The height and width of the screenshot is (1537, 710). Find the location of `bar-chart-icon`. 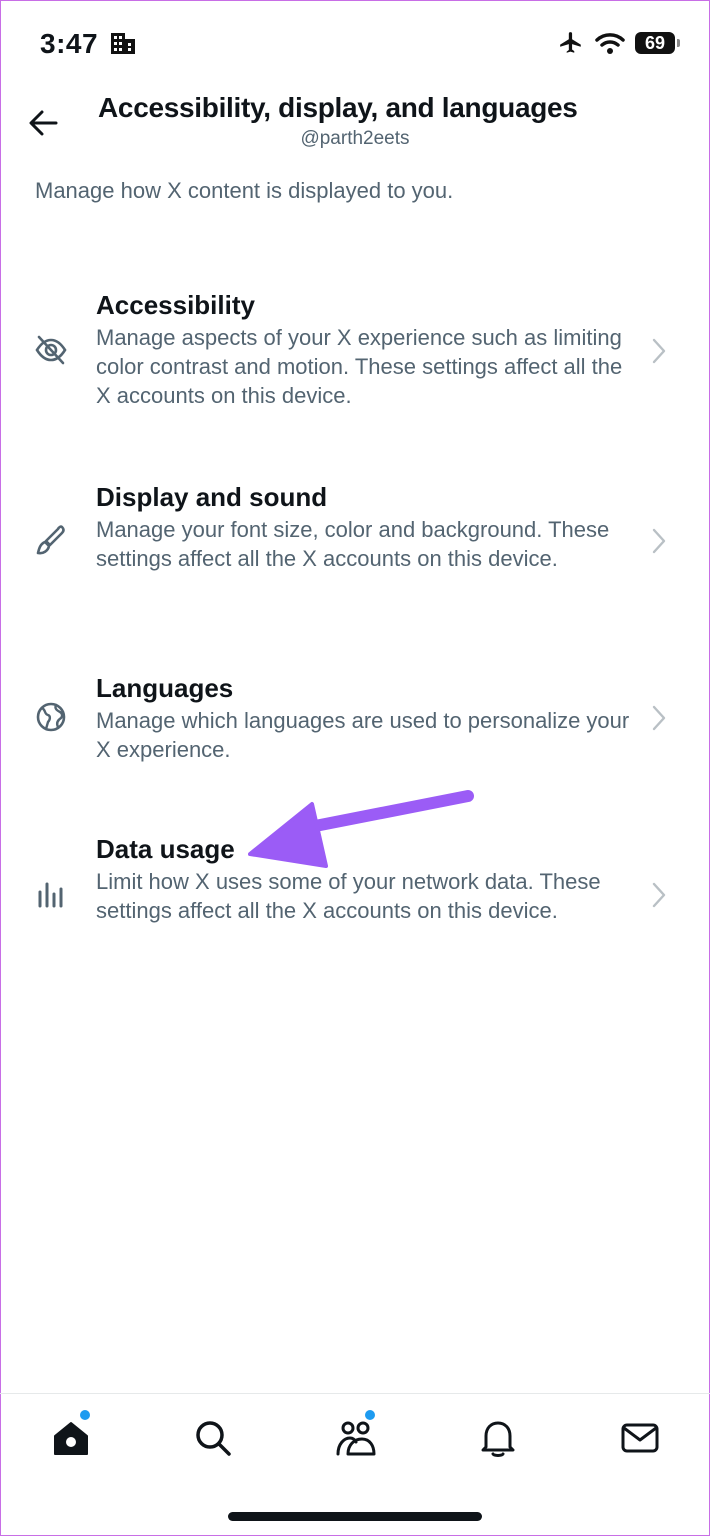

bar-chart-icon is located at coordinates (50, 895).